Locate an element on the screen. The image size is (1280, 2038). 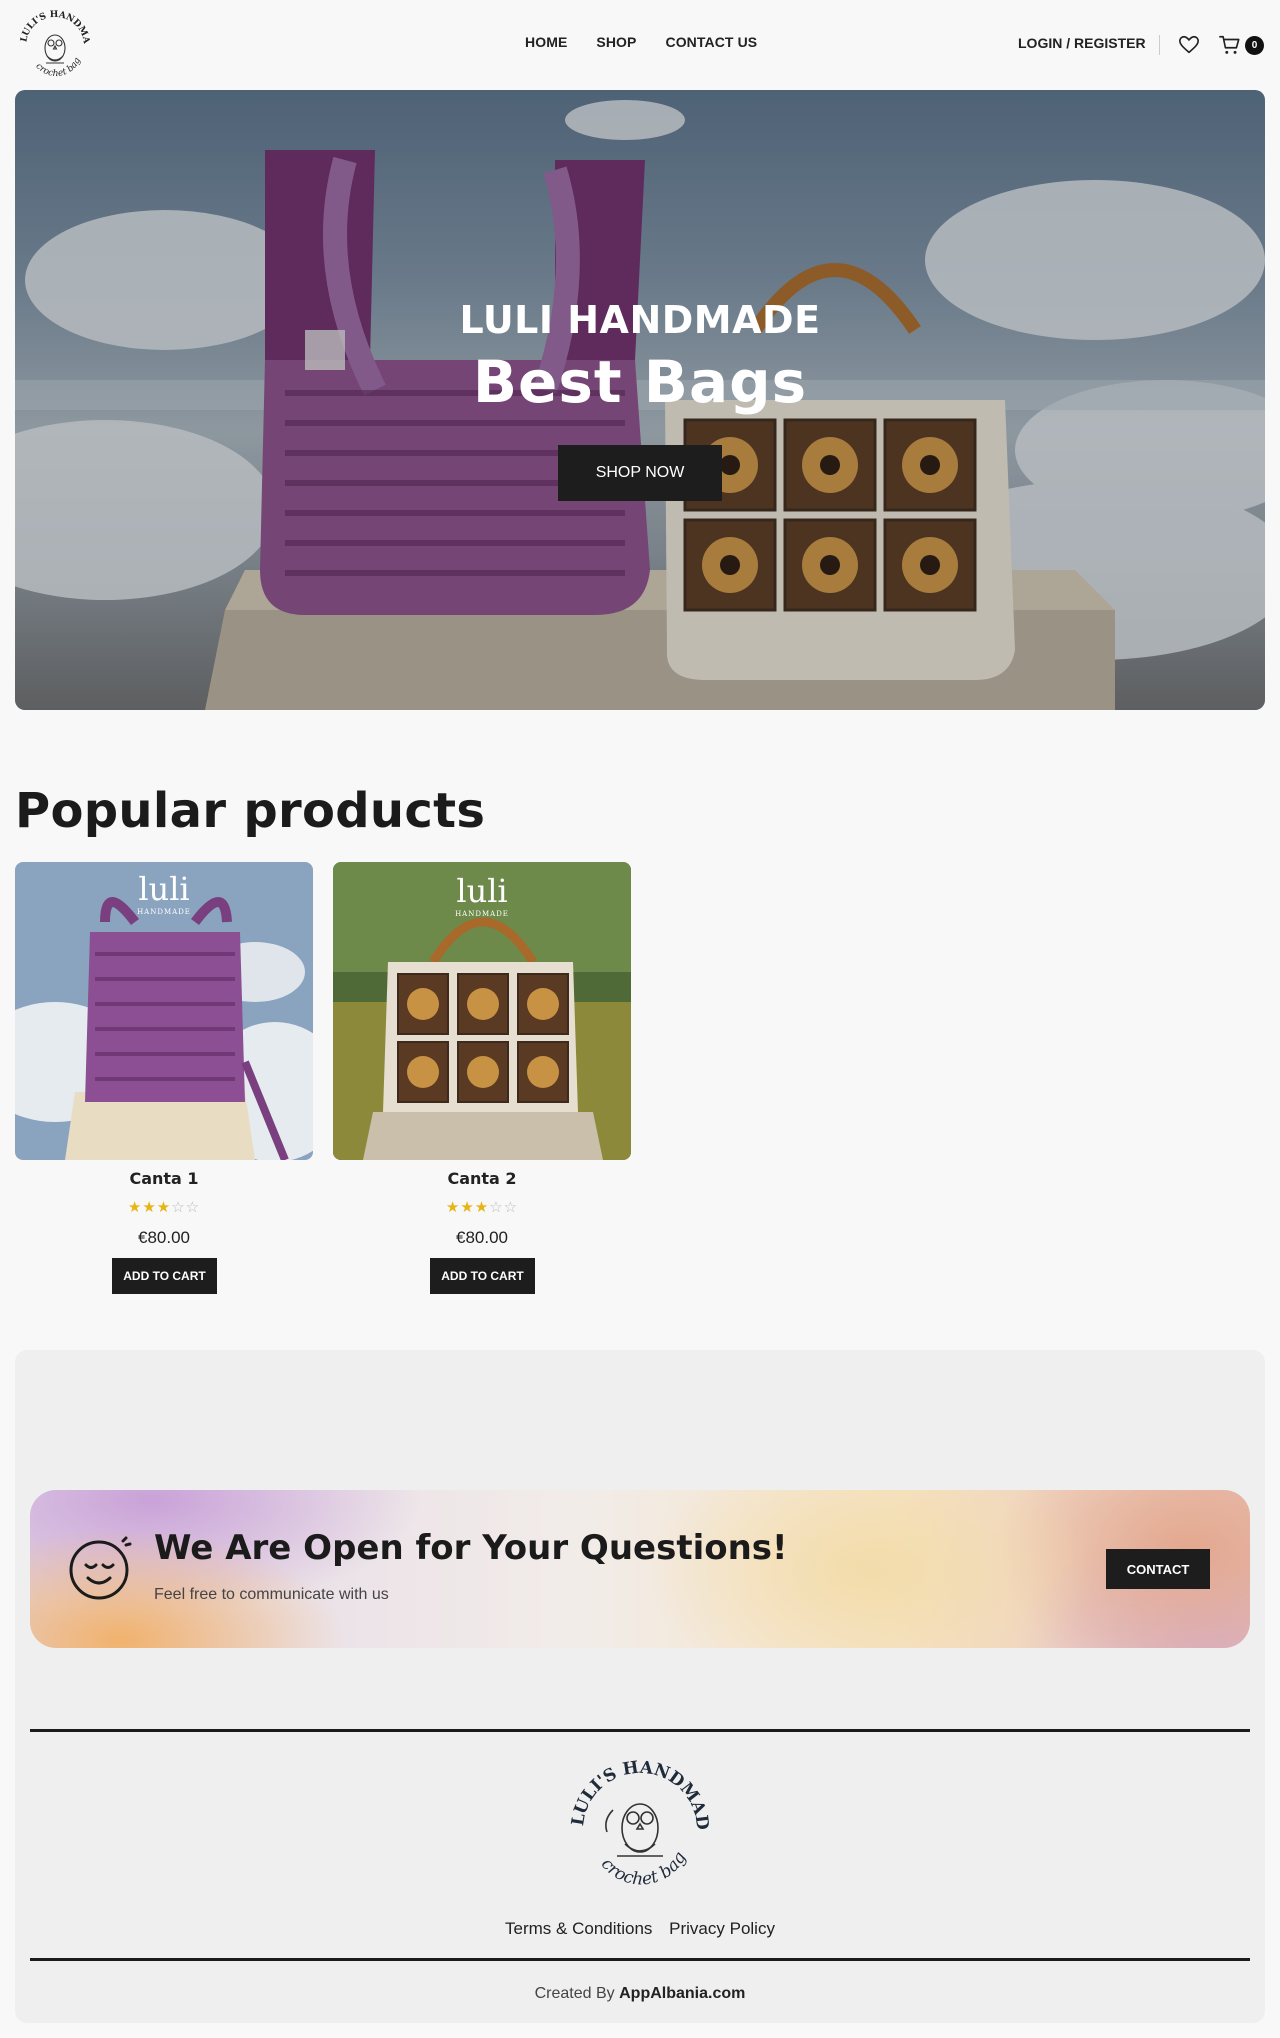
contact-banner-subtitle: Feel free to communicate with us is located at coordinates (271, 1594).